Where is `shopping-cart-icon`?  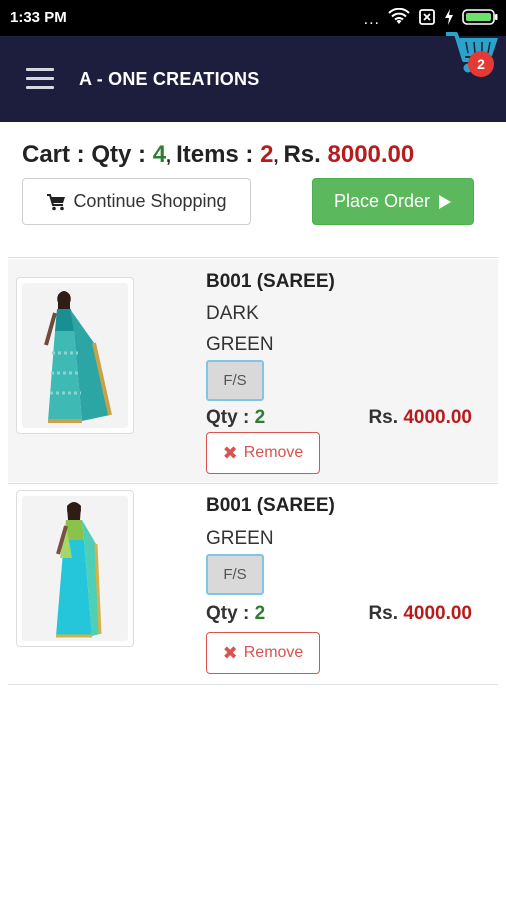
shopping-cart-icon is located at coordinates (56, 201).